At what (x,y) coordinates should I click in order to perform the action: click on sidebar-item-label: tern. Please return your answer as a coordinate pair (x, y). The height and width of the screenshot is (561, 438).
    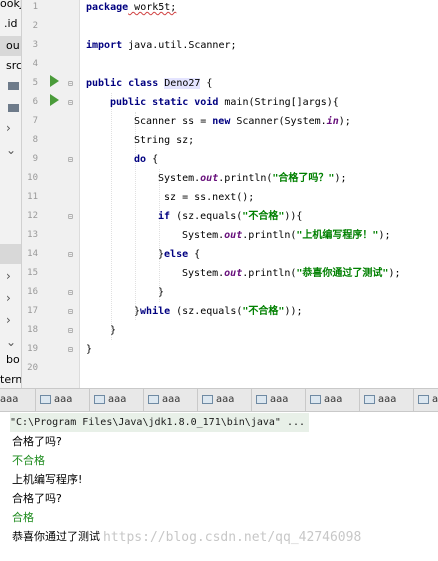
    Looking at the image, I should click on (11, 379).